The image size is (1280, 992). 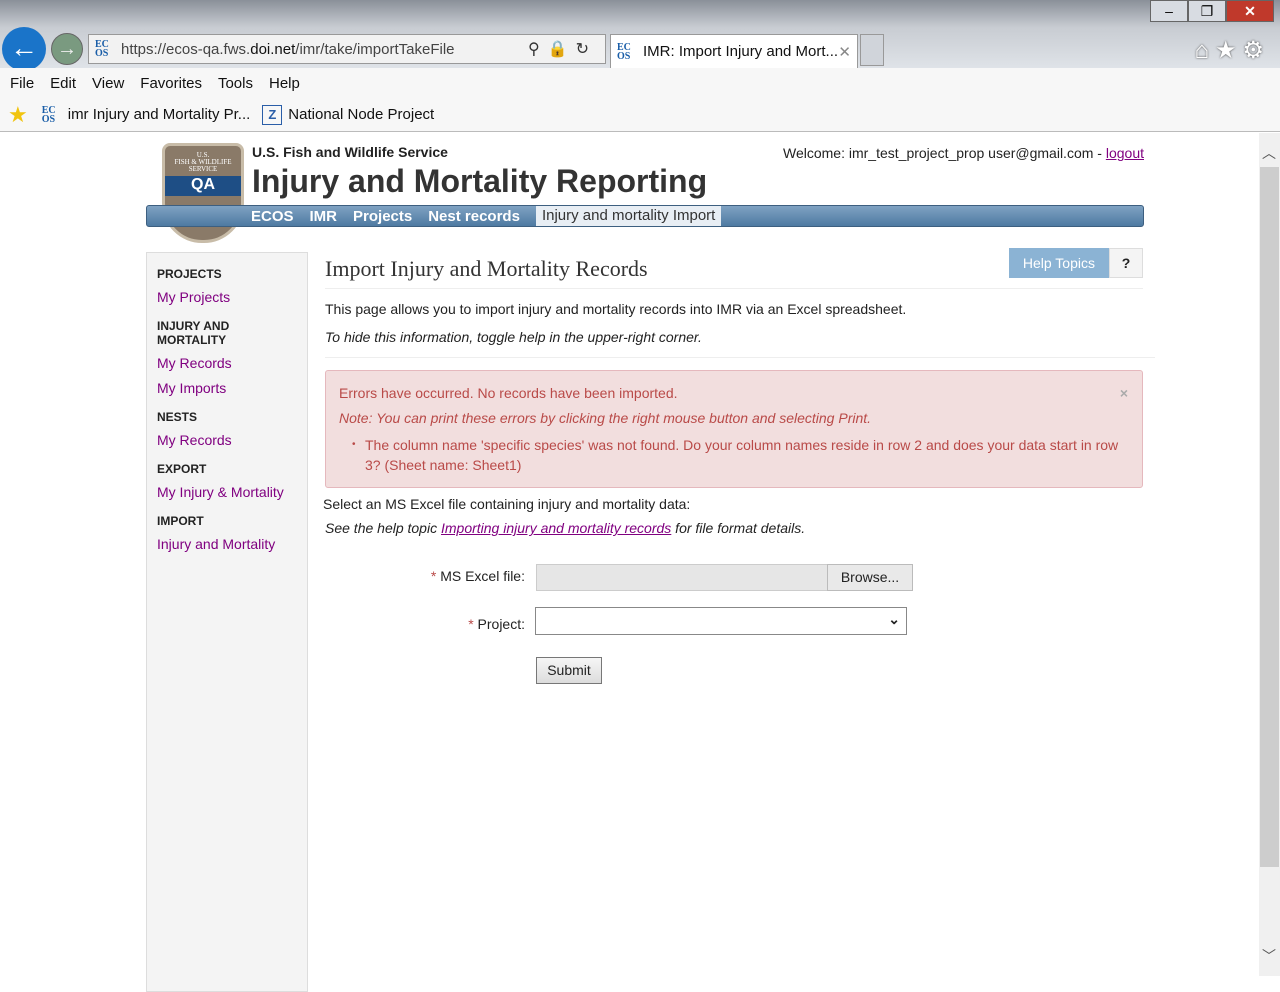 What do you see at coordinates (640, 83) in the screenshot?
I see `menu-bar: File Edit View Favorites Tools Help` at bounding box center [640, 83].